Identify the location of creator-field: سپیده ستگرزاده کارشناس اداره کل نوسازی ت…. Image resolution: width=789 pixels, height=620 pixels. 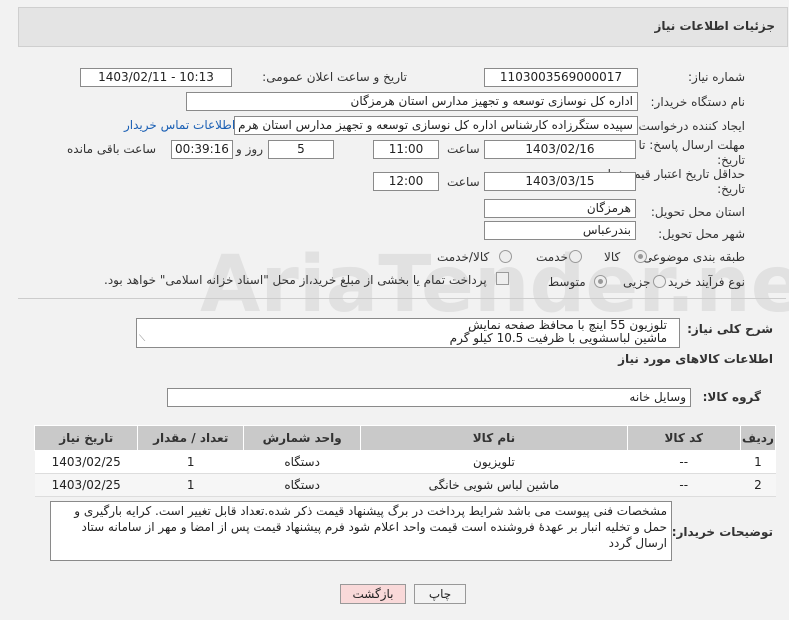
(436, 125).